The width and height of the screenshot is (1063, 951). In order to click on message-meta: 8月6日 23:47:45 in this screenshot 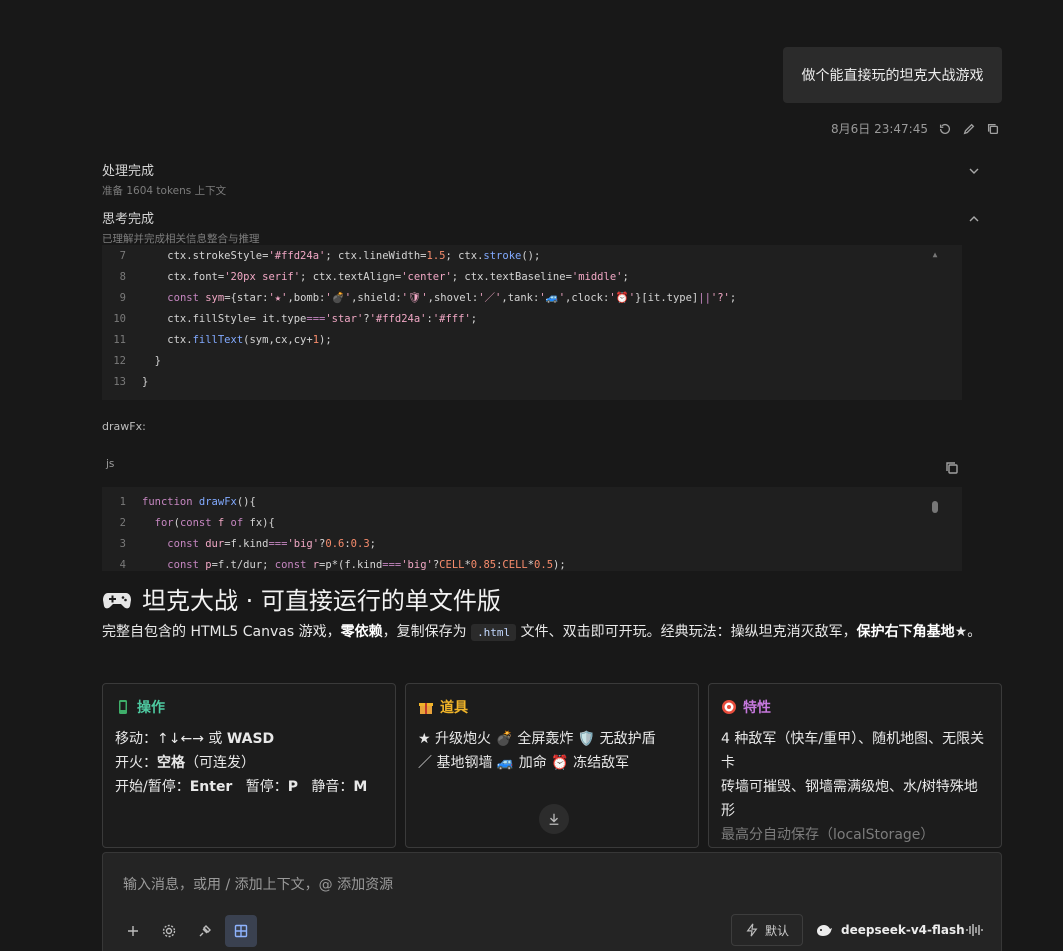, I will do `click(915, 128)`.